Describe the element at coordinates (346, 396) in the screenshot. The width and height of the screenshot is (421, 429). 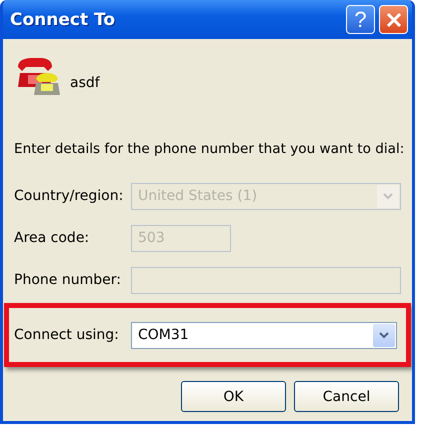
I see `cancel-button: Cancel` at that location.